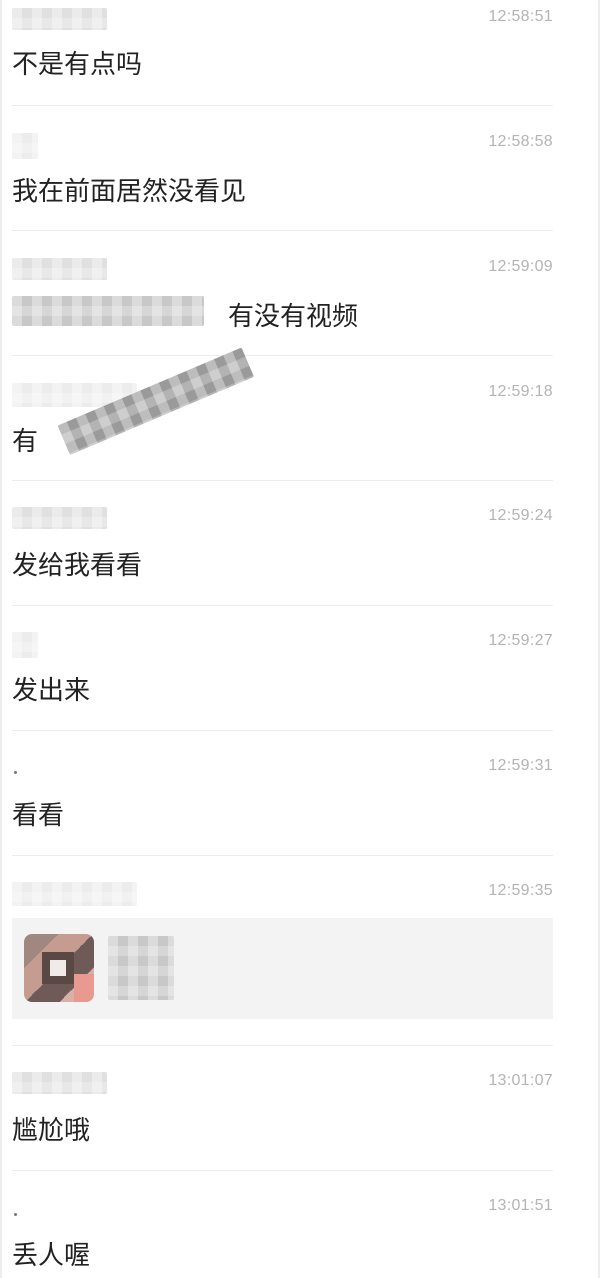 The width and height of the screenshot is (600, 1278). I want to click on message-item: 12:59:09 有没有视频, so click(282, 298).